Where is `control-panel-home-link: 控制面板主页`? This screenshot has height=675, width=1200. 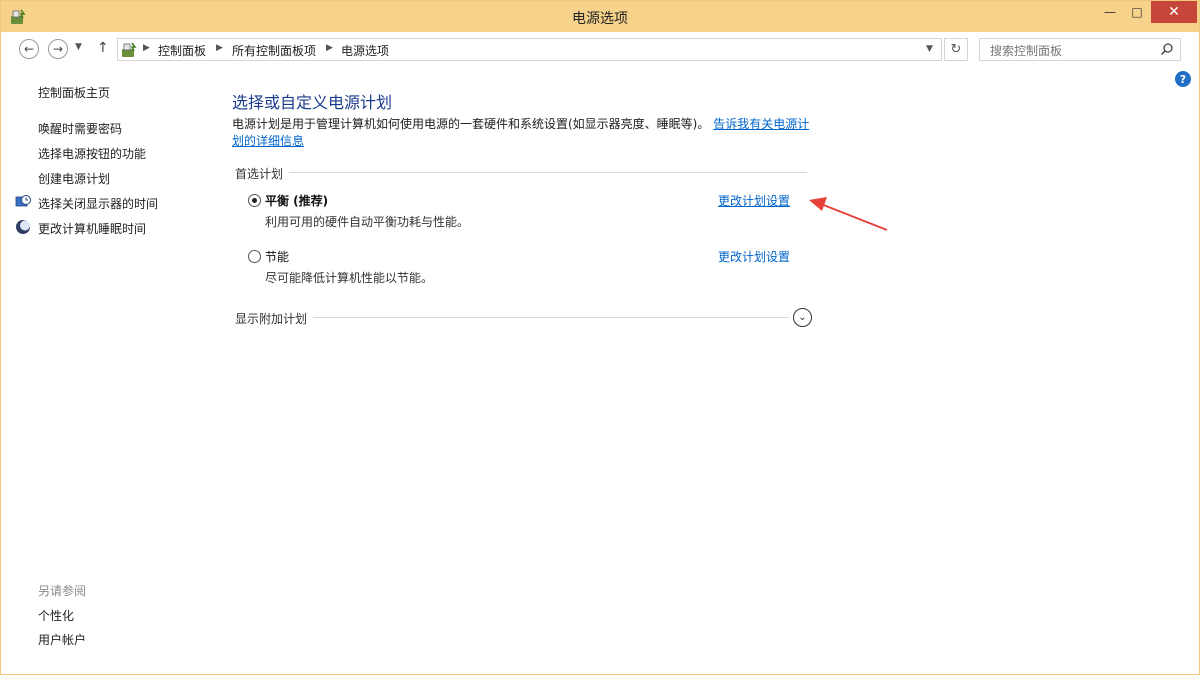
control-panel-home-link: 控制面板主页 is located at coordinates (74, 92).